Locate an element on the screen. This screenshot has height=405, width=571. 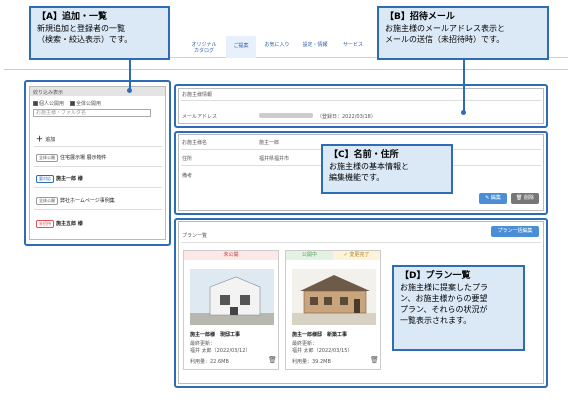
list-item: 全体公開 弊社ホームページ事例集 is located at coordinates (75, 201).